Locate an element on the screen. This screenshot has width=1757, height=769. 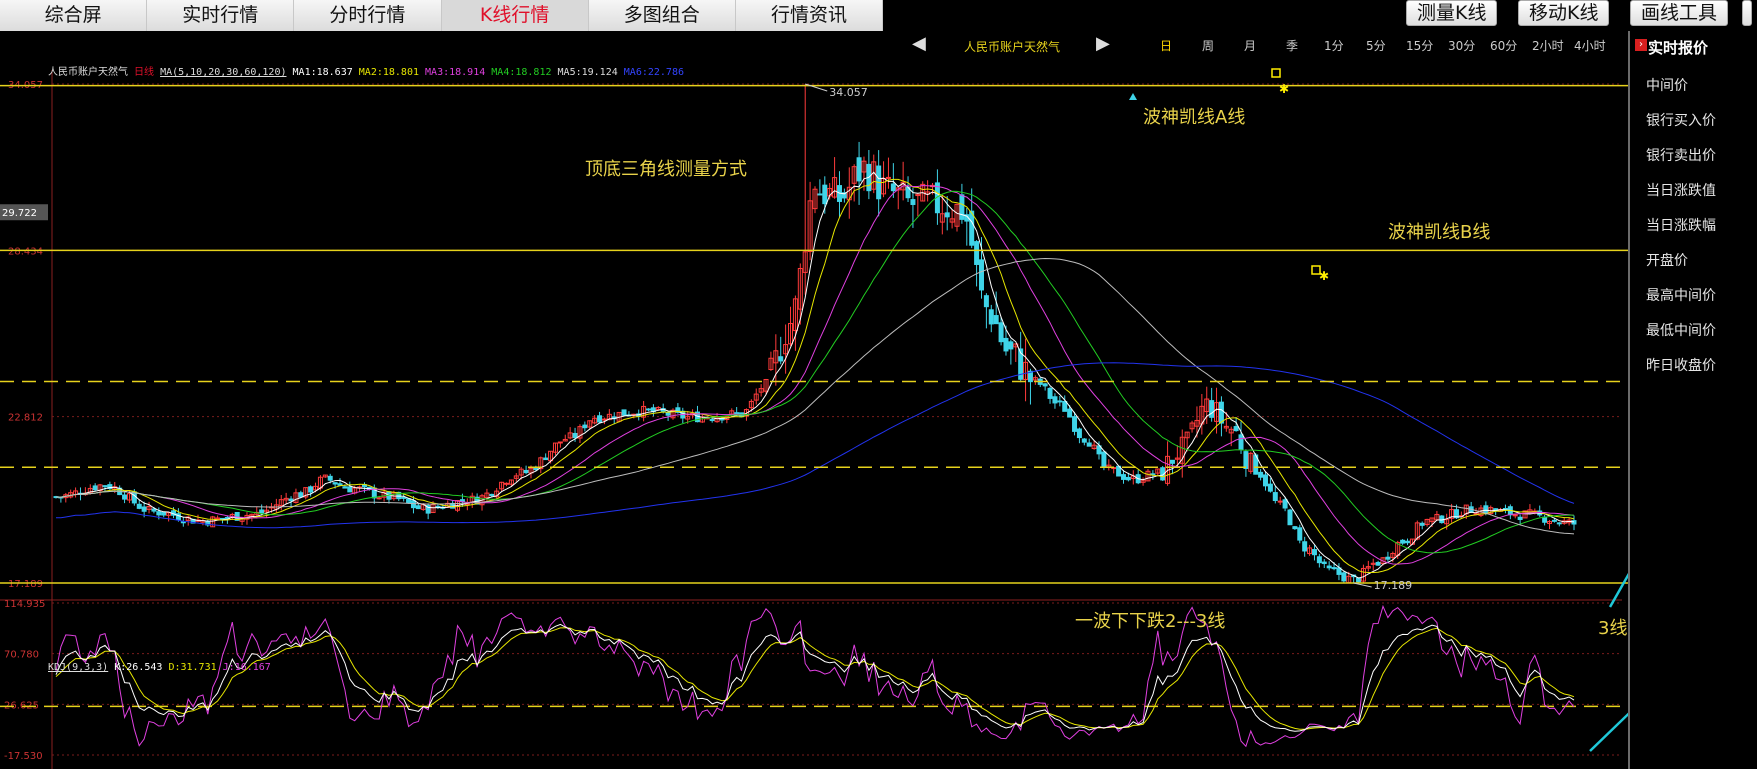
period-week: 周 is located at coordinates (1208, 45).